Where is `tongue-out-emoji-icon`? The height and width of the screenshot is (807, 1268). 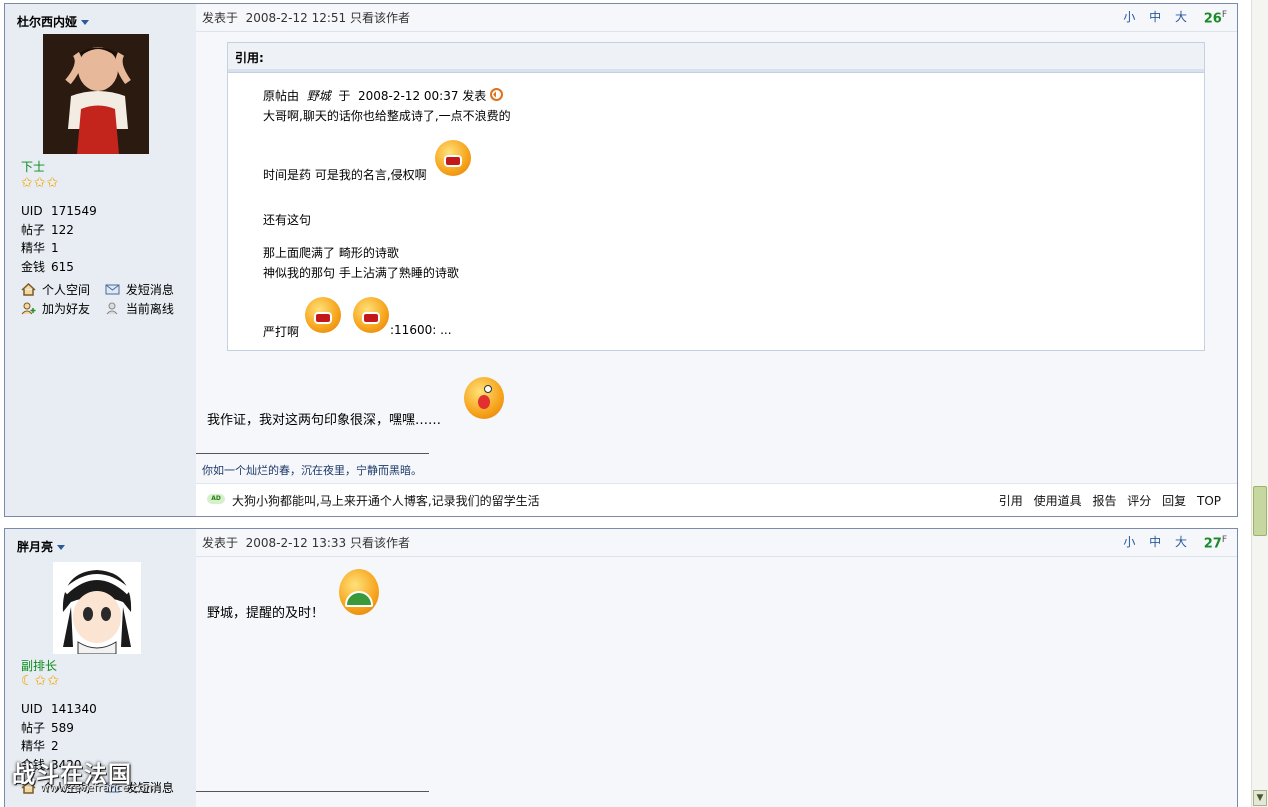 tongue-out-emoji-icon is located at coordinates (484, 398).